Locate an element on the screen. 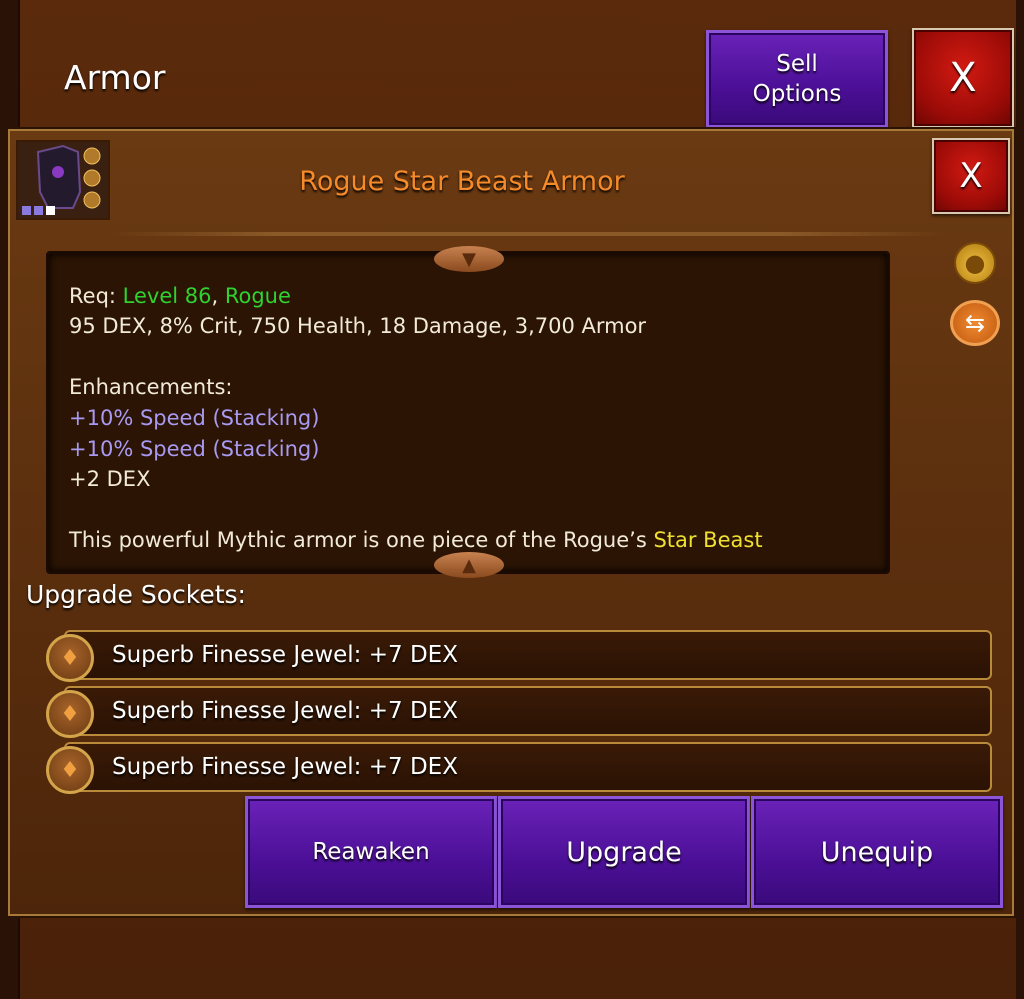  enhancements-label: Enhancements: is located at coordinates (151, 387).